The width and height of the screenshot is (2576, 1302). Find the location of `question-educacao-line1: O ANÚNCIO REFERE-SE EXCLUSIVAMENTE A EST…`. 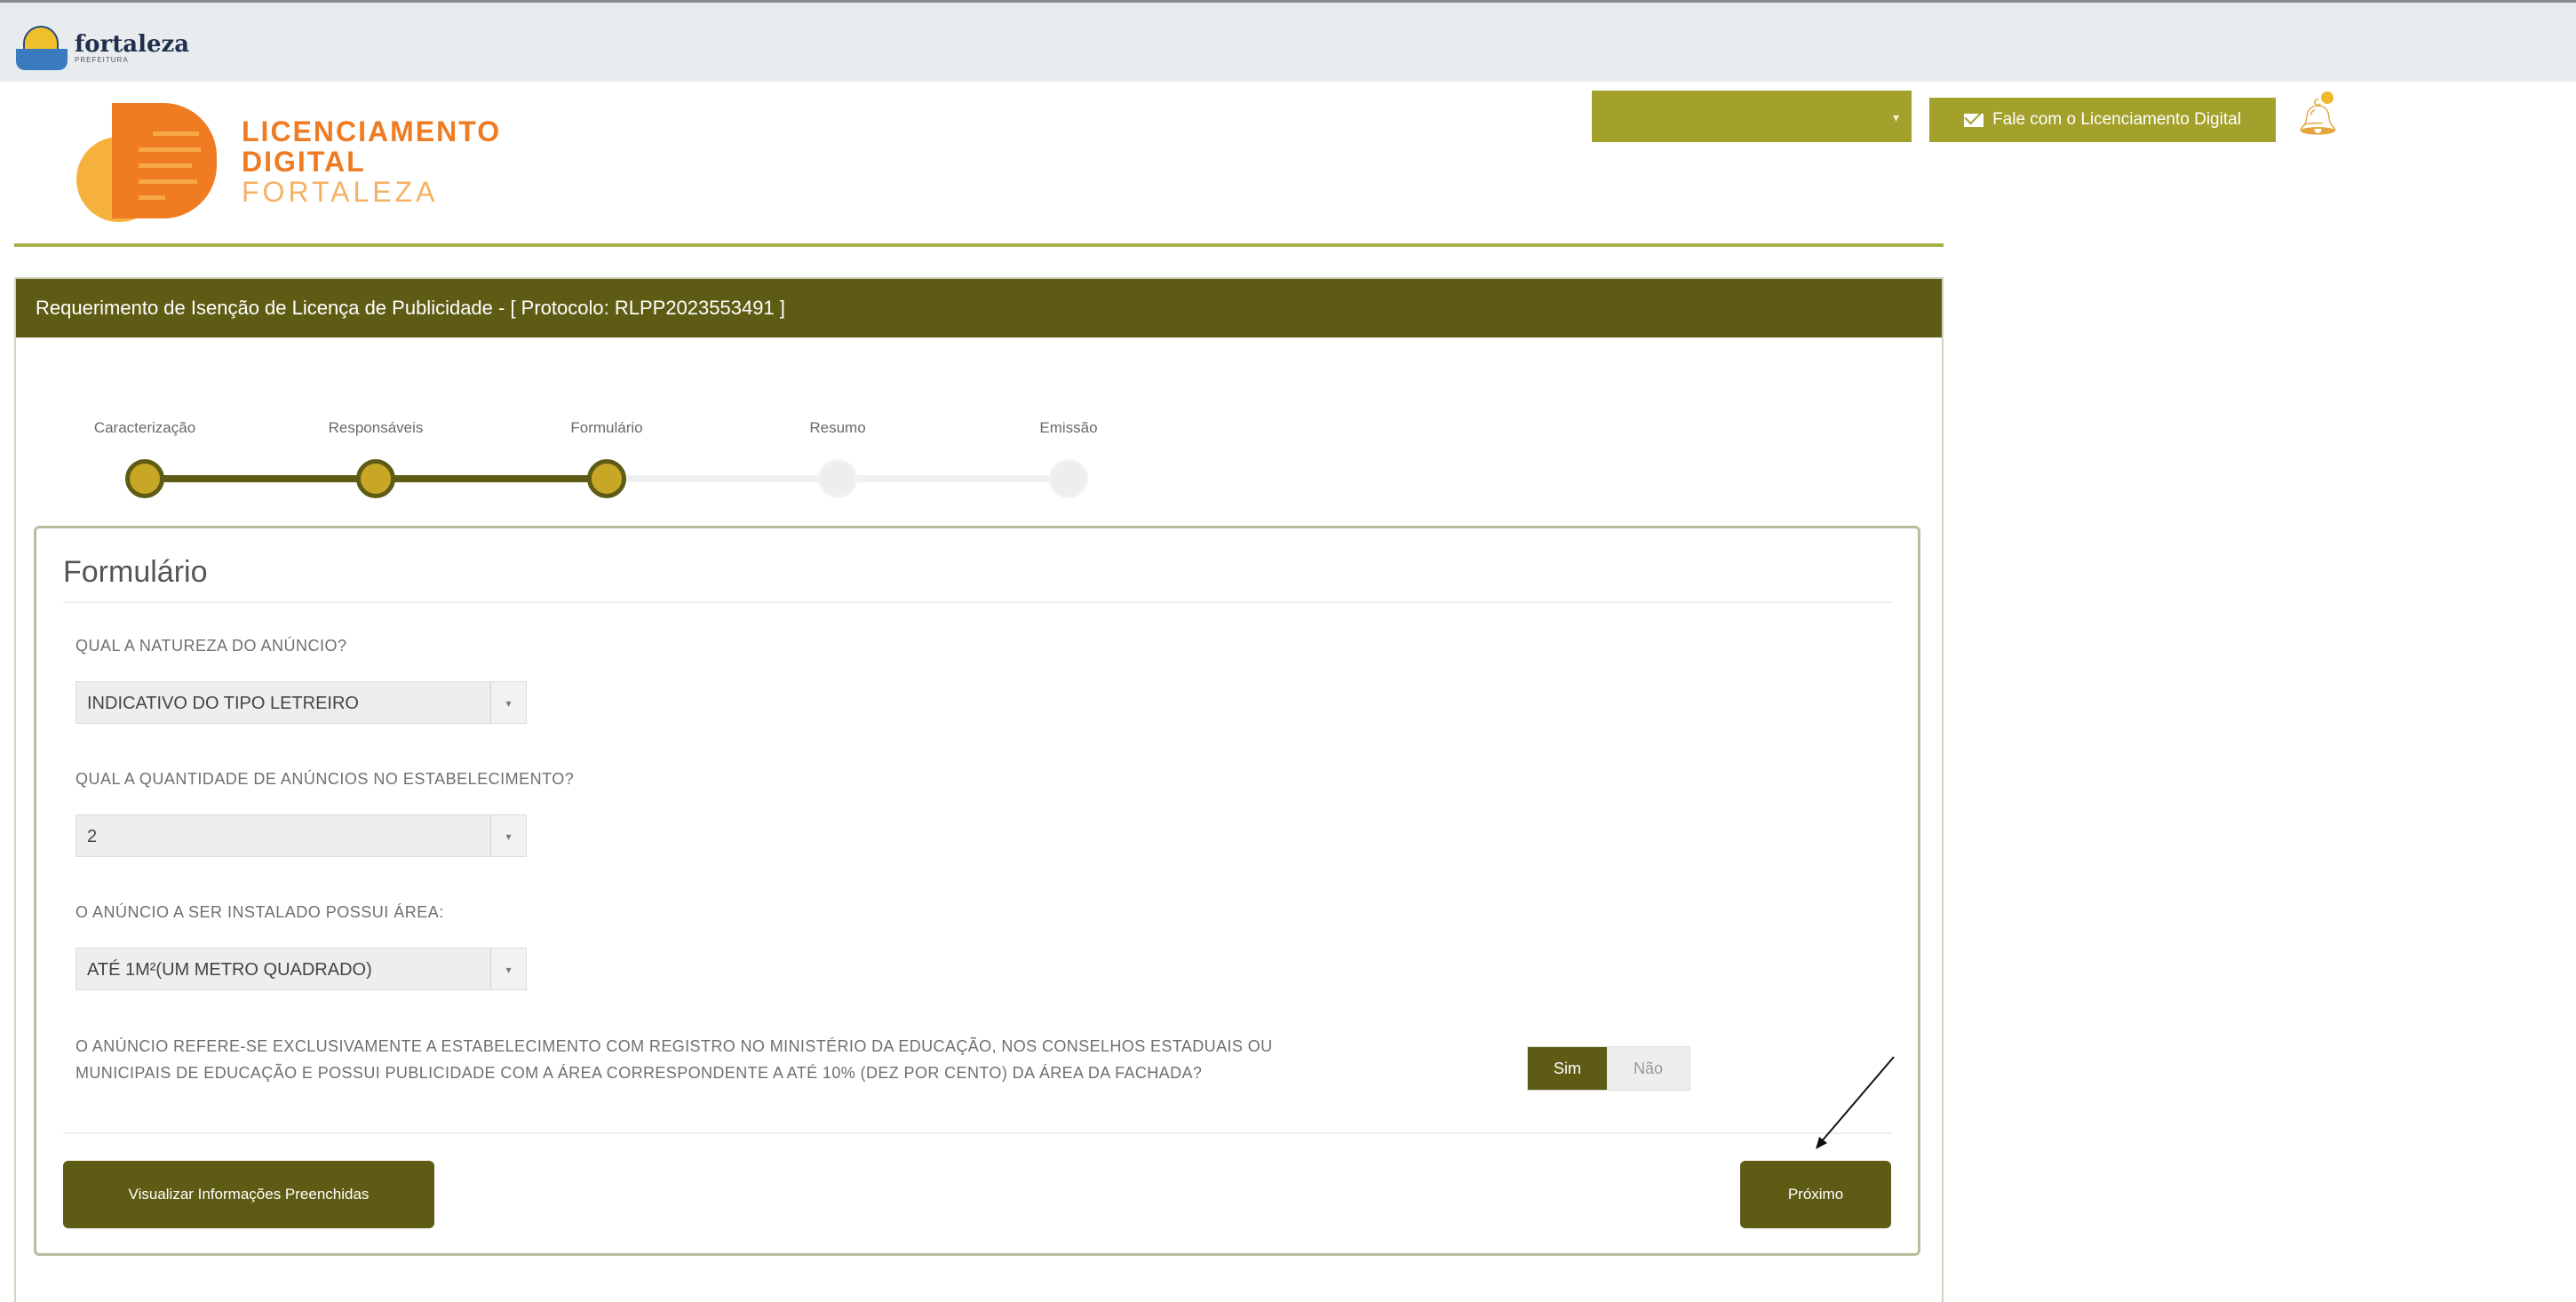

question-educacao-line1: O ANÚNCIO REFERE-SE EXCLUSIVAMENTE A EST… is located at coordinates (674, 1046).